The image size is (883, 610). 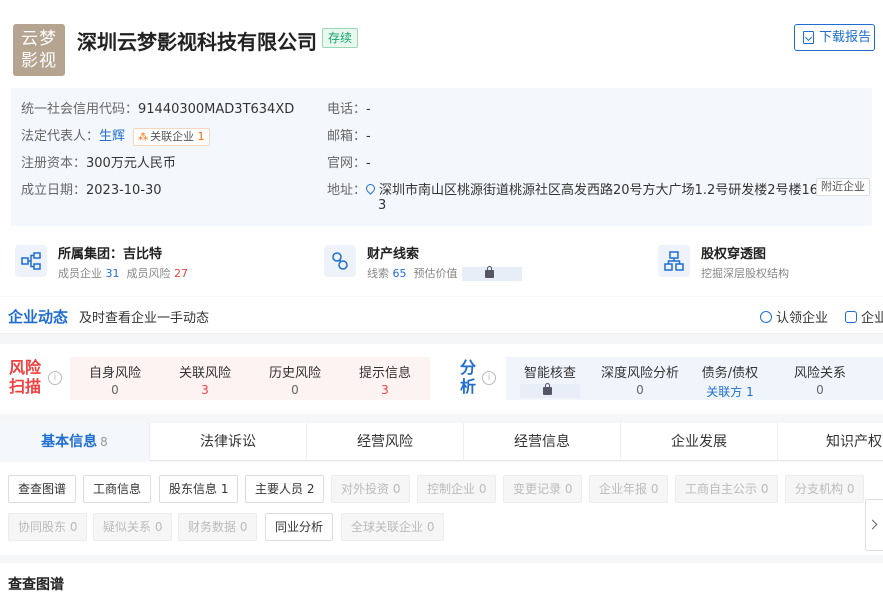 I want to click on download-report-label: 下载报告, so click(x=845, y=37).